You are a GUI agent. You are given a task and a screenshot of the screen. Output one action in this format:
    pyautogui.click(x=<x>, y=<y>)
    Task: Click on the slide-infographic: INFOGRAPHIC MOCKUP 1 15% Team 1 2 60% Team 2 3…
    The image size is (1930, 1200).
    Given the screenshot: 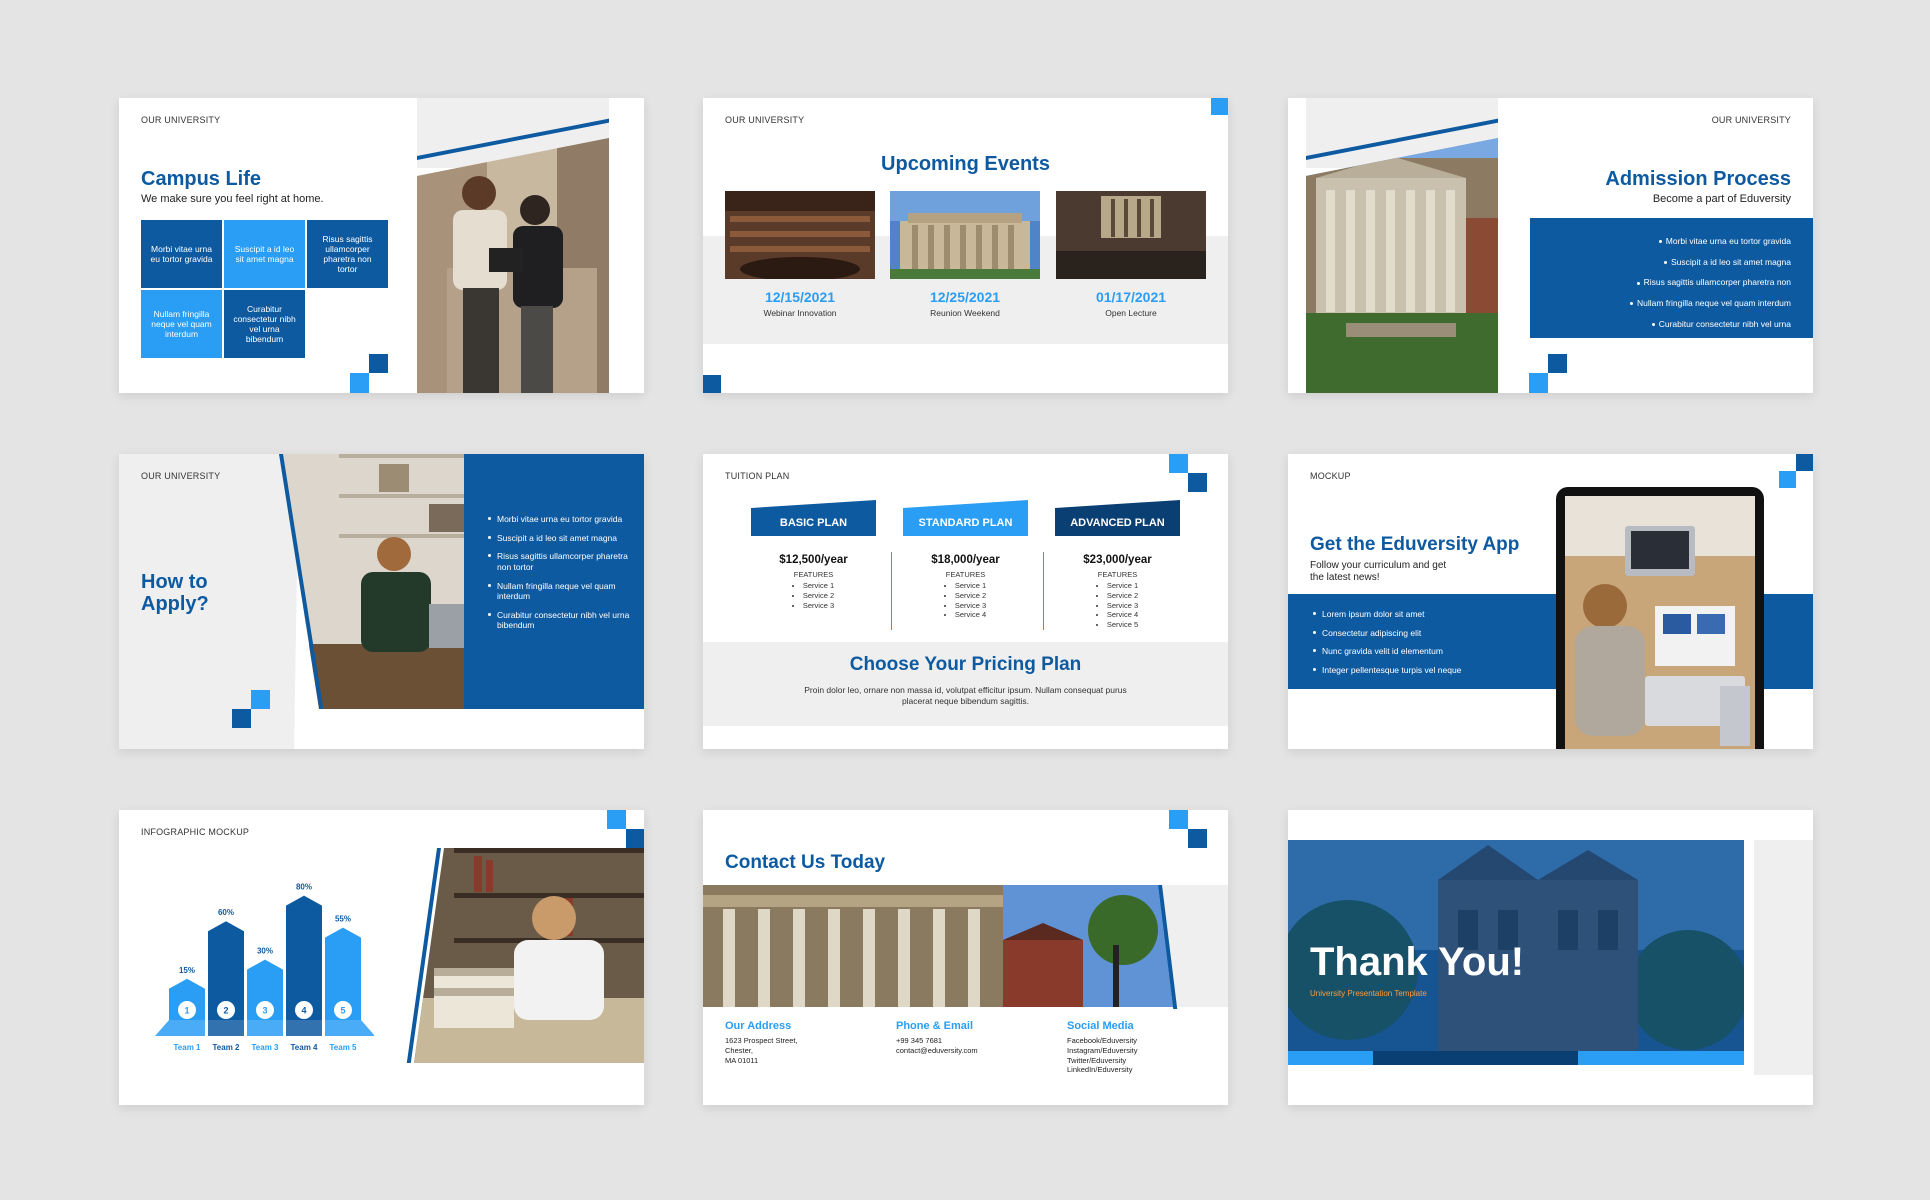 What is the action you would take?
    pyautogui.click(x=381, y=957)
    